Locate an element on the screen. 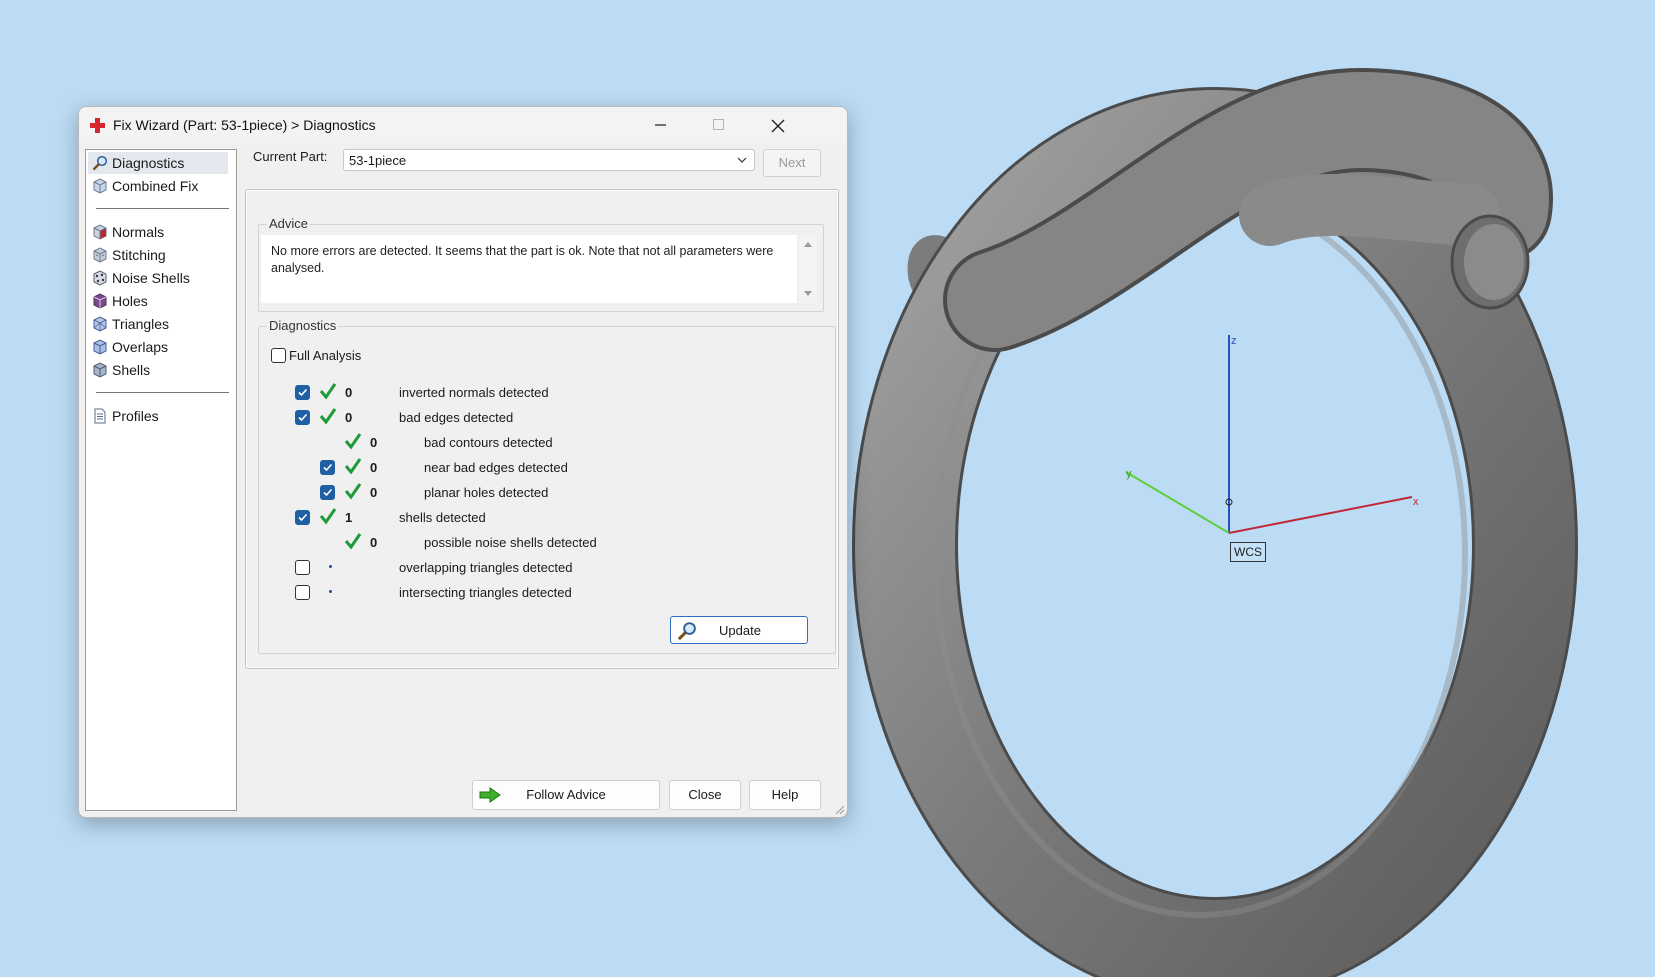 This screenshot has height=977, width=1655. minimize-icon is located at coordinates (660, 125).